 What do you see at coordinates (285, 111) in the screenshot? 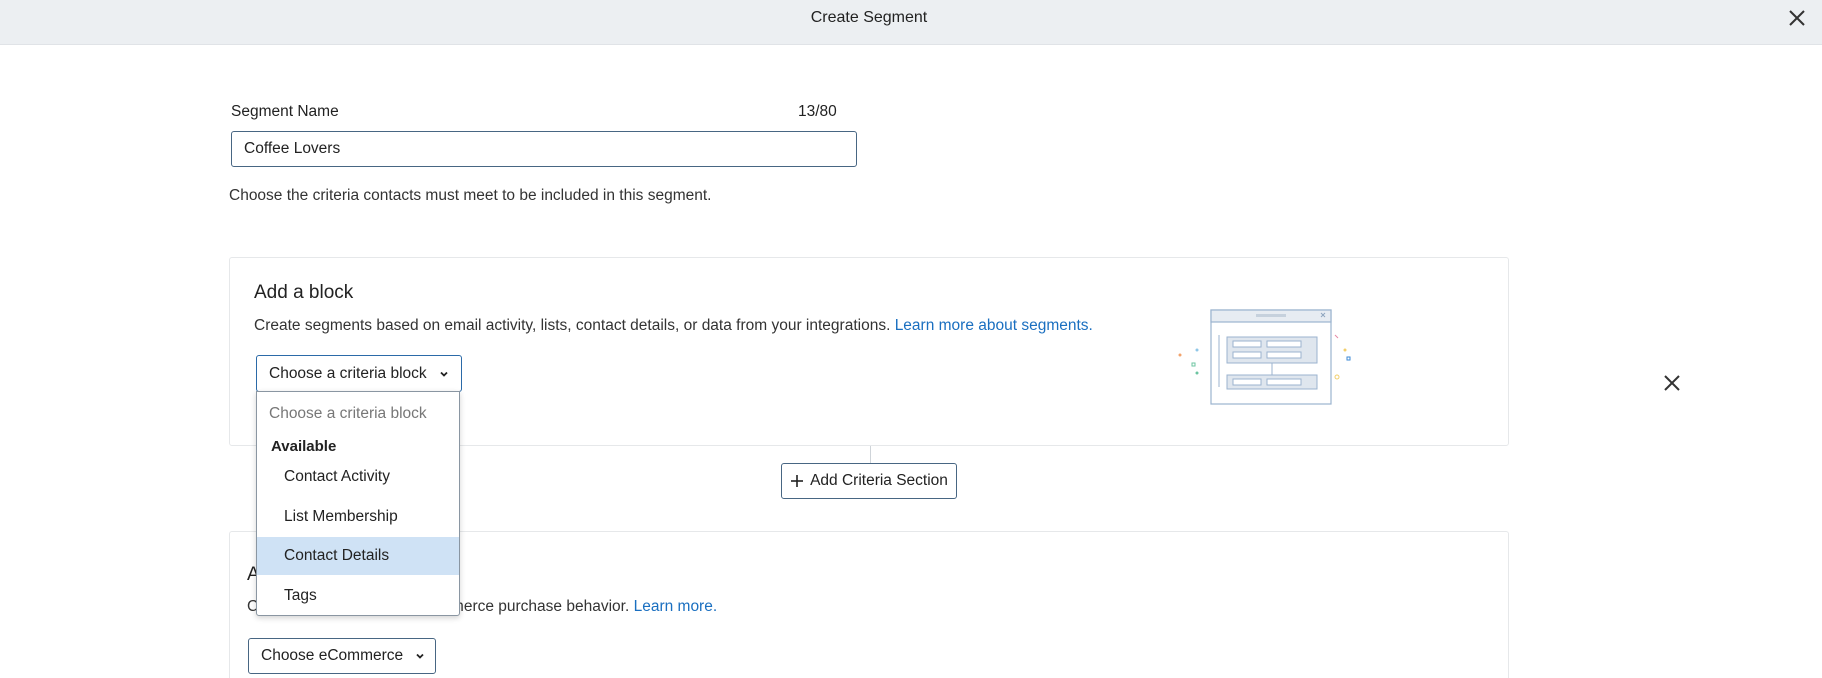
I see `segment-name-label: Segment Name` at bounding box center [285, 111].